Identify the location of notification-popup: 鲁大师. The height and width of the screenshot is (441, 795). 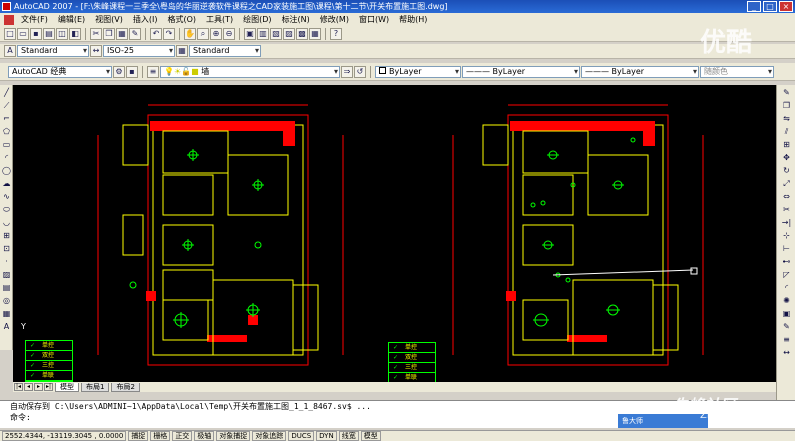
(663, 421).